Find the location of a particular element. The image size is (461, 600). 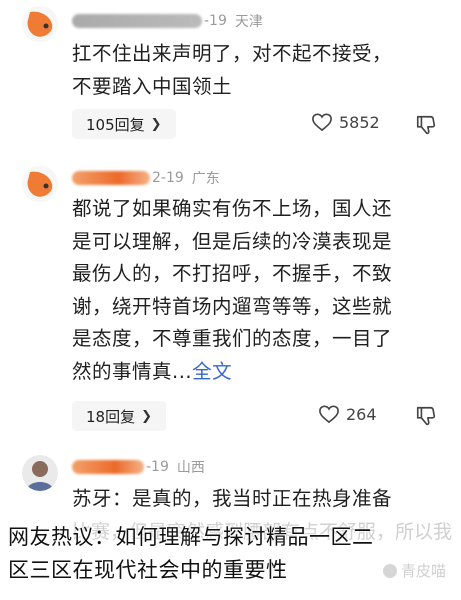

watermark: 青皮喵 is located at coordinates (414, 570).